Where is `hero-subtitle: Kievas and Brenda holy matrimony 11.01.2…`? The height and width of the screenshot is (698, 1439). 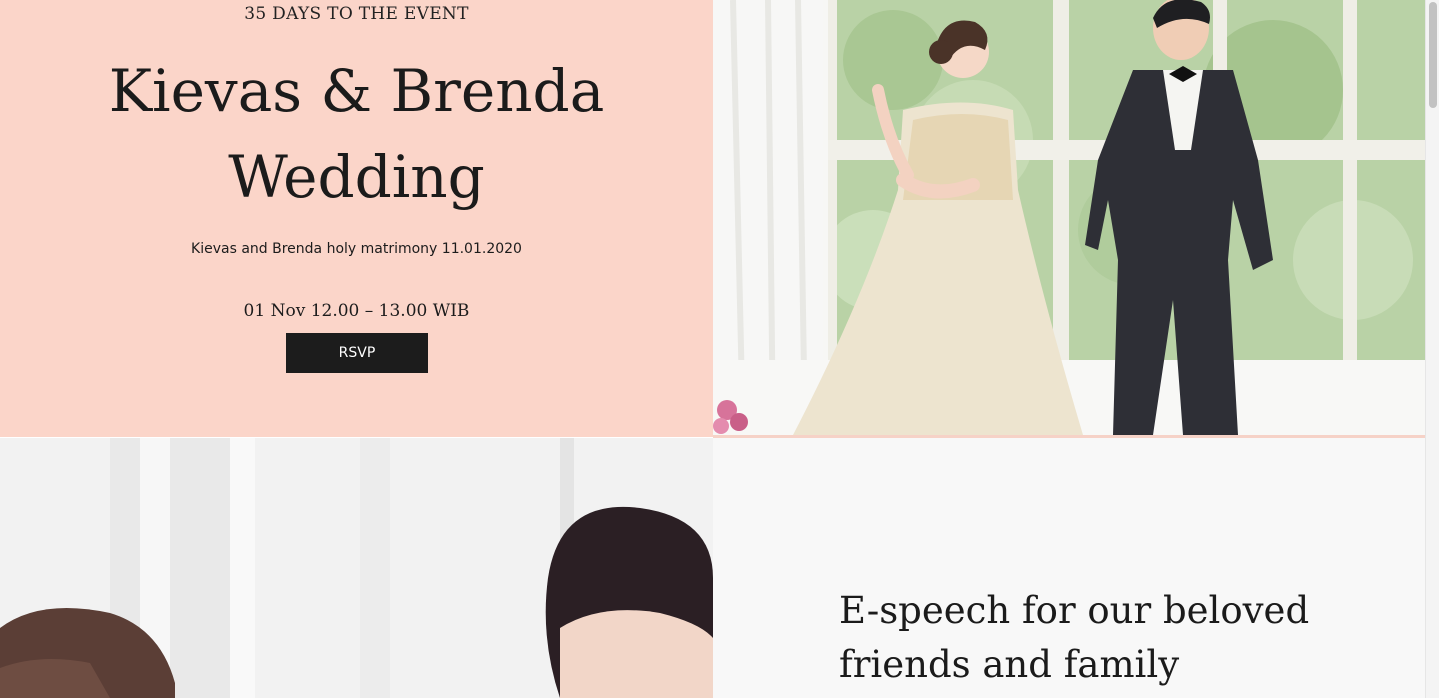 hero-subtitle: Kievas and Brenda holy matrimony 11.01.2… is located at coordinates (356, 249).